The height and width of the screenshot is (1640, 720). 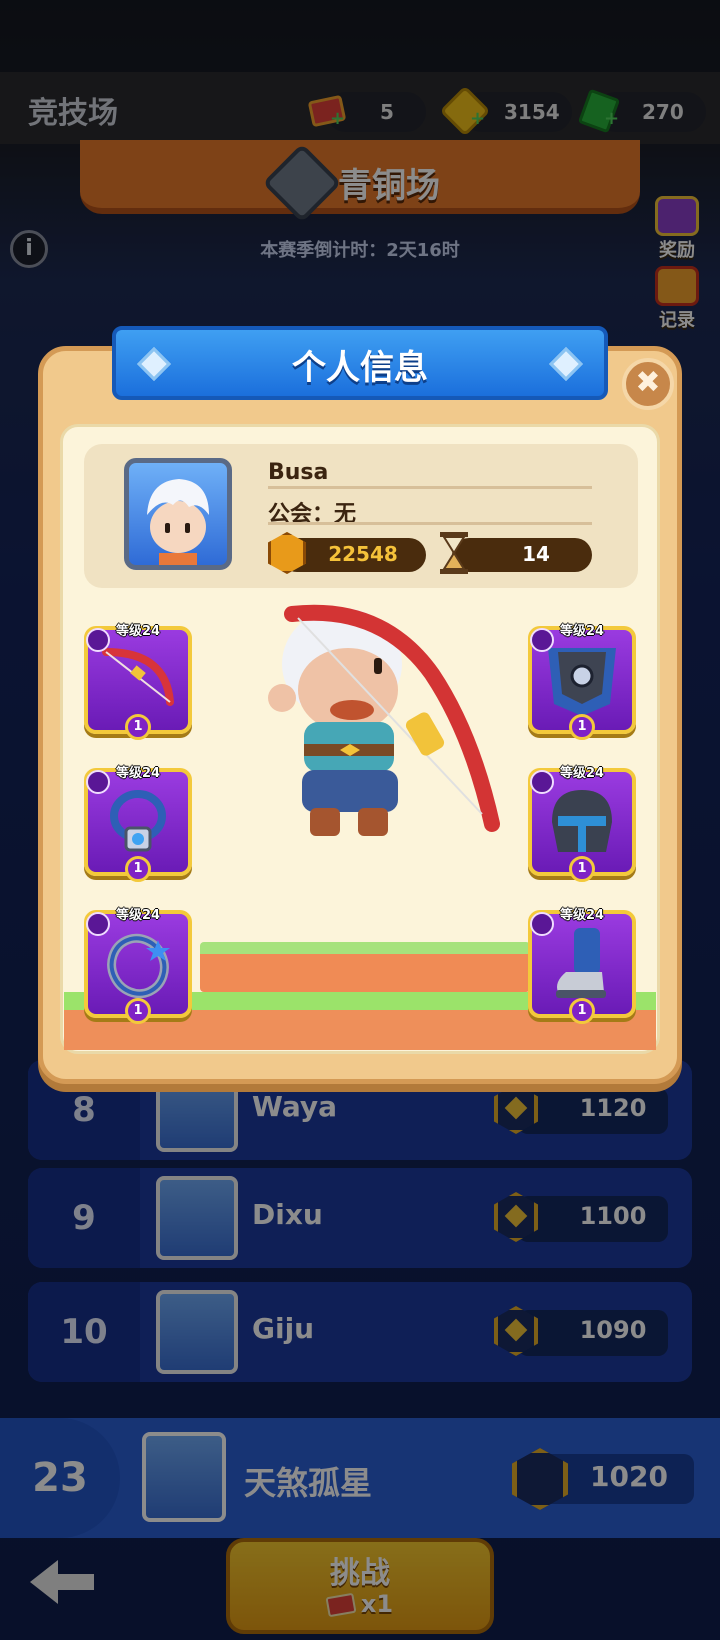 I want to click on boots-icon, so click(x=581, y=963).